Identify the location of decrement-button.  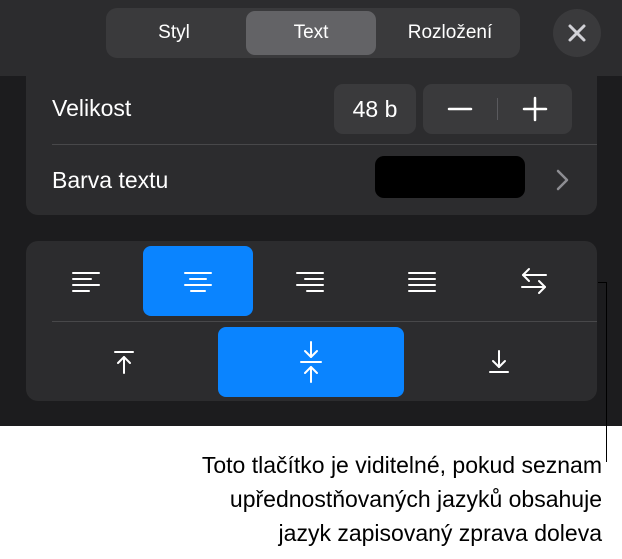
(460, 109).